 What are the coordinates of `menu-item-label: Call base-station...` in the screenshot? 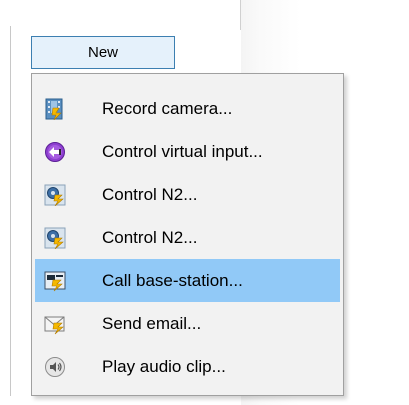 It's located at (172, 280).